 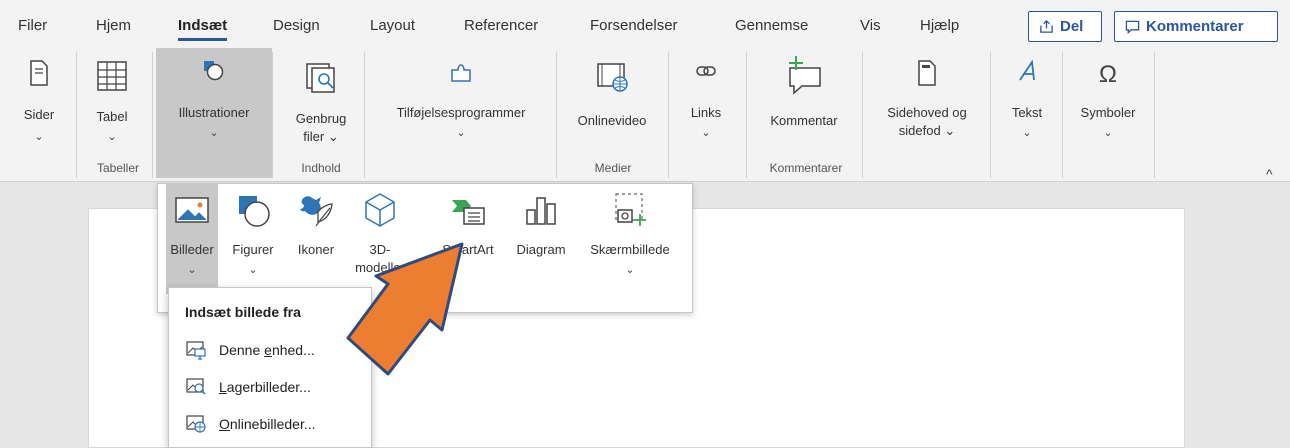 What do you see at coordinates (380, 249) in the screenshot?
I see `3d-models-line1: 3D-` at bounding box center [380, 249].